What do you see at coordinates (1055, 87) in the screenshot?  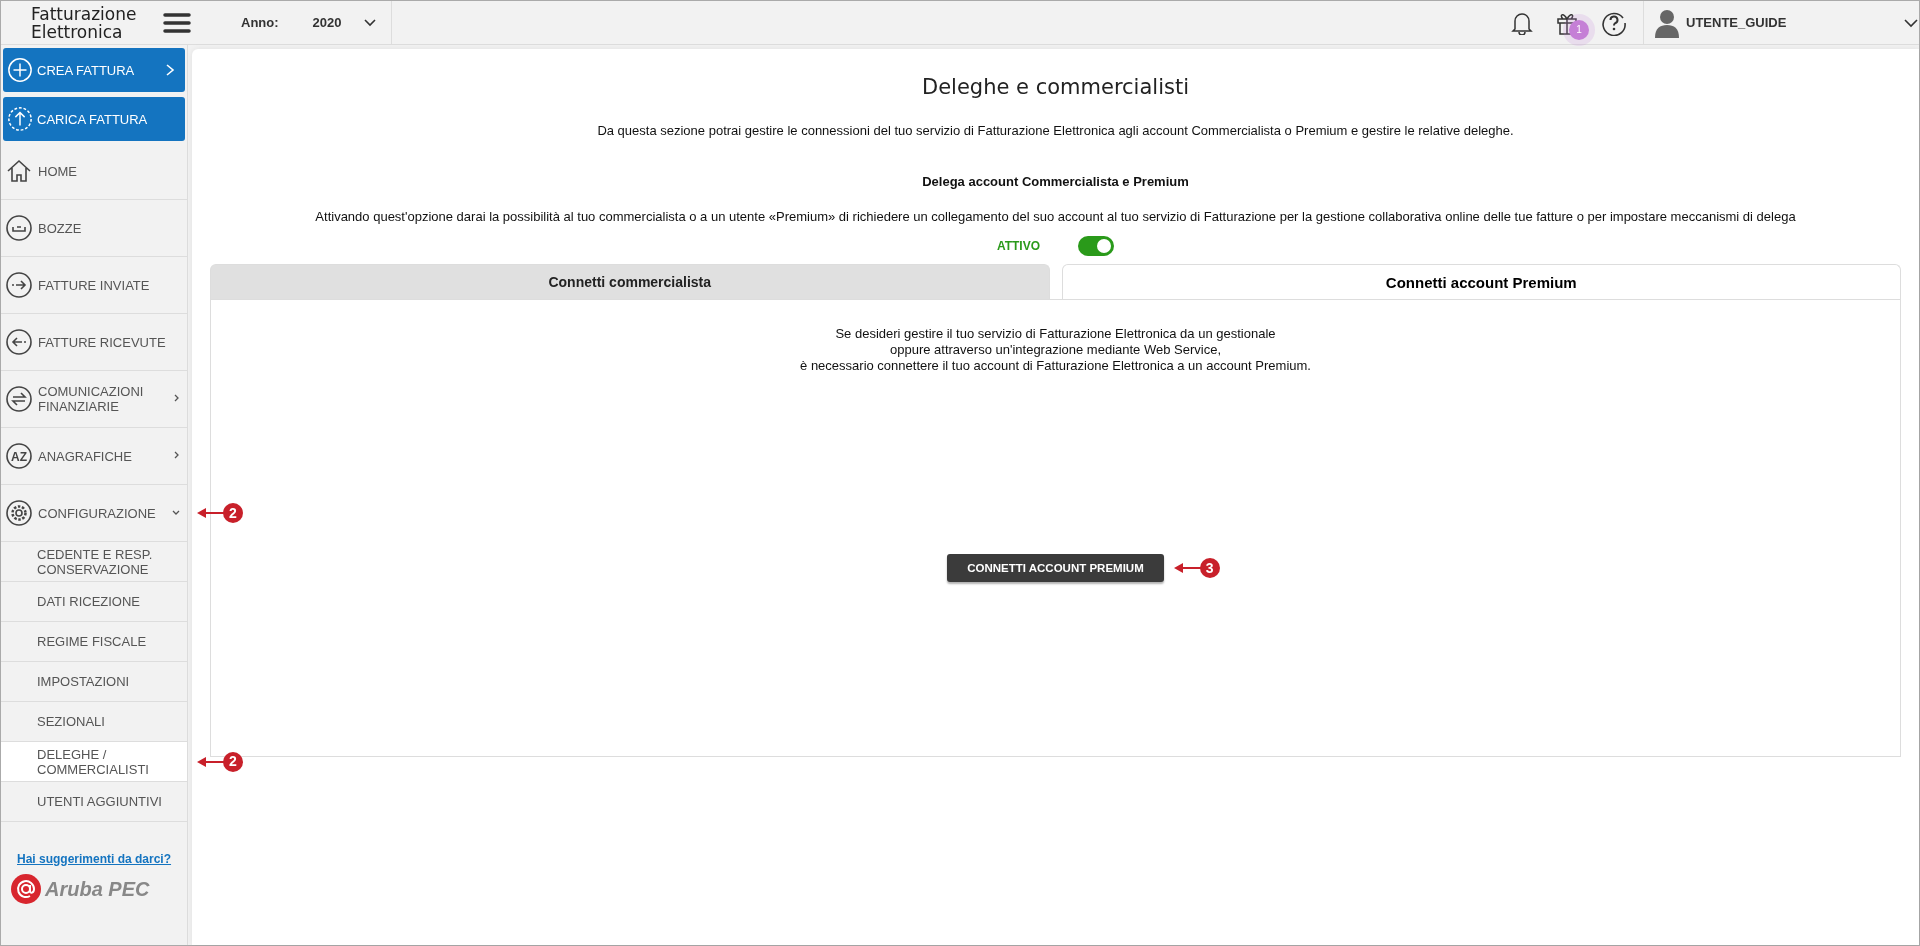 I see `page-title: Deleghe e commercialisti` at bounding box center [1055, 87].